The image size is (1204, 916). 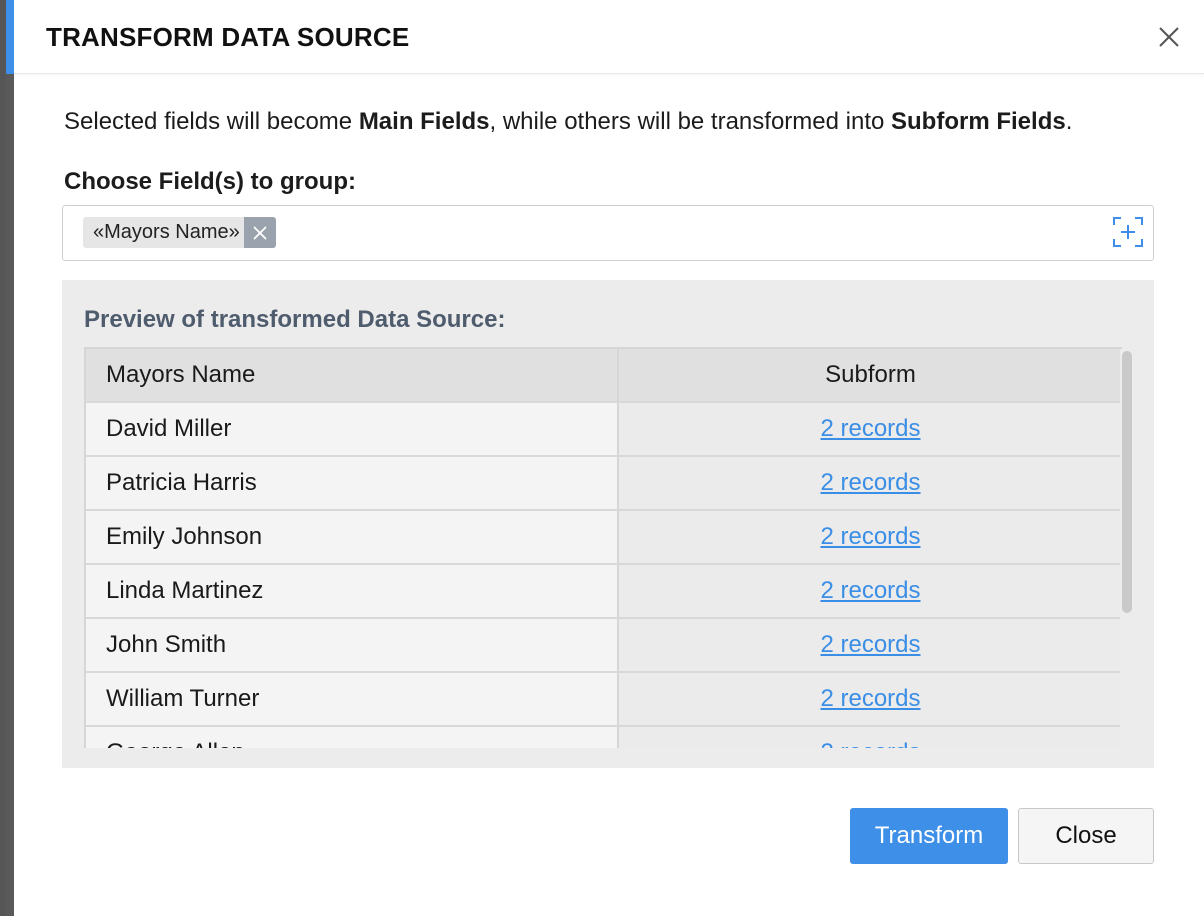 What do you see at coordinates (352, 483) in the screenshot?
I see `mayor-name-cell: Patricia Harris` at bounding box center [352, 483].